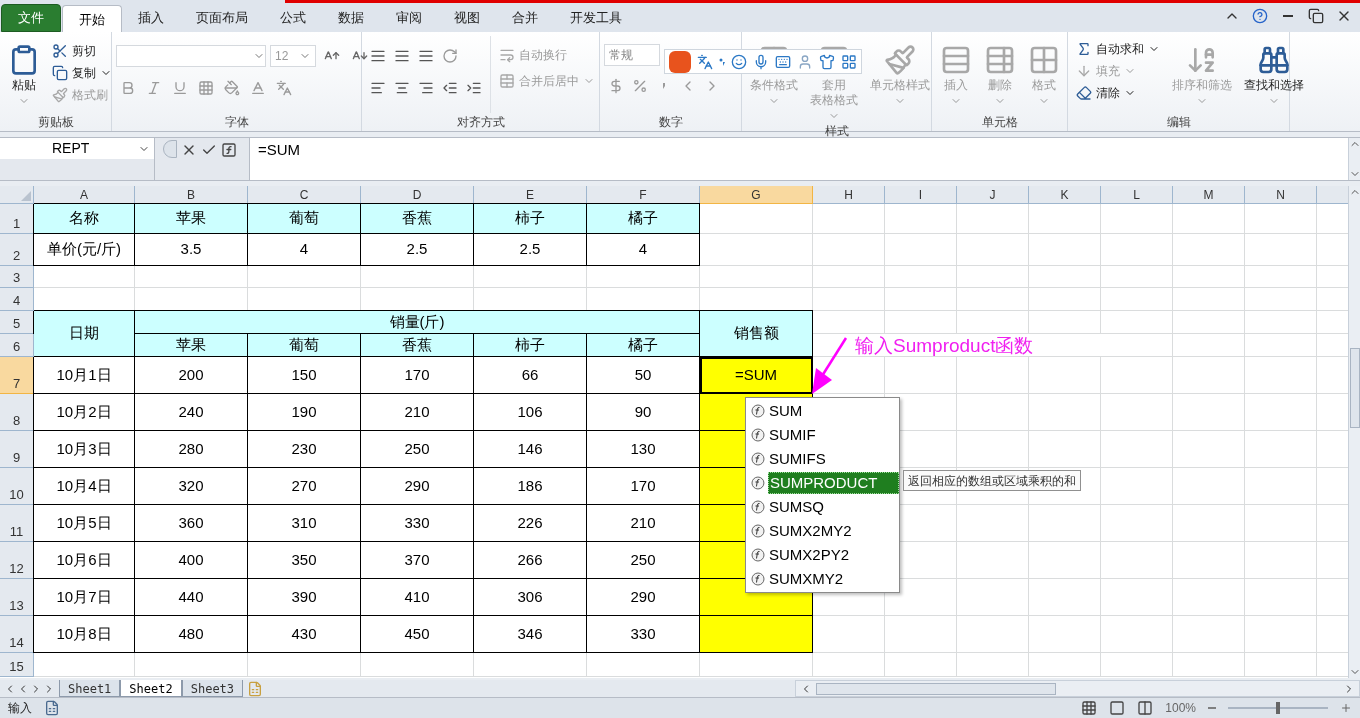  What do you see at coordinates (1288, 16) in the screenshot?
I see `minimize-icon` at bounding box center [1288, 16].